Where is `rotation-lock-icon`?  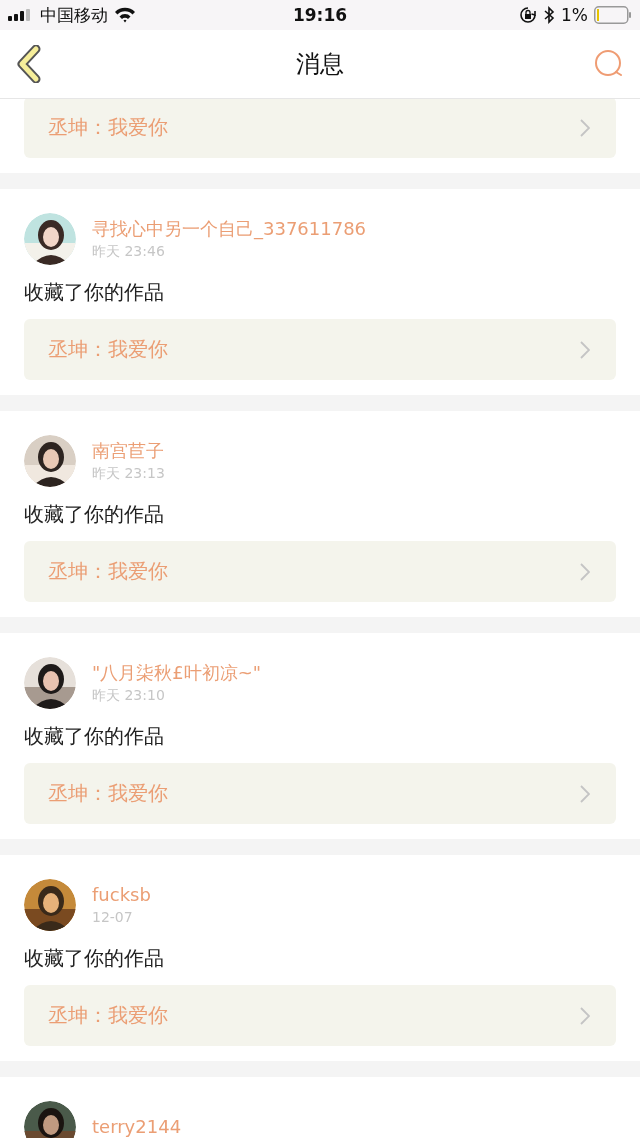
rotation-lock-icon is located at coordinates (528, 15).